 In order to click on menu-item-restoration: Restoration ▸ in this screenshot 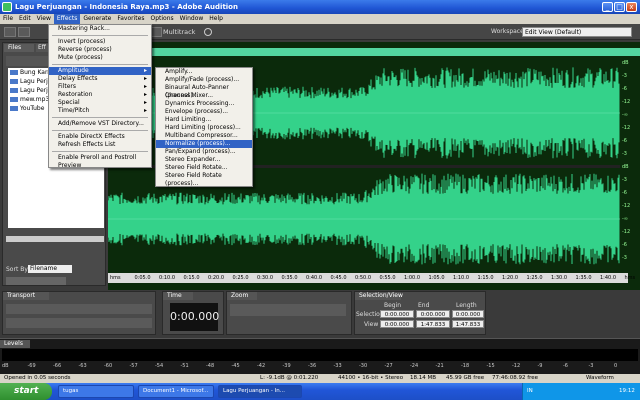, I will do `click(100, 95)`.